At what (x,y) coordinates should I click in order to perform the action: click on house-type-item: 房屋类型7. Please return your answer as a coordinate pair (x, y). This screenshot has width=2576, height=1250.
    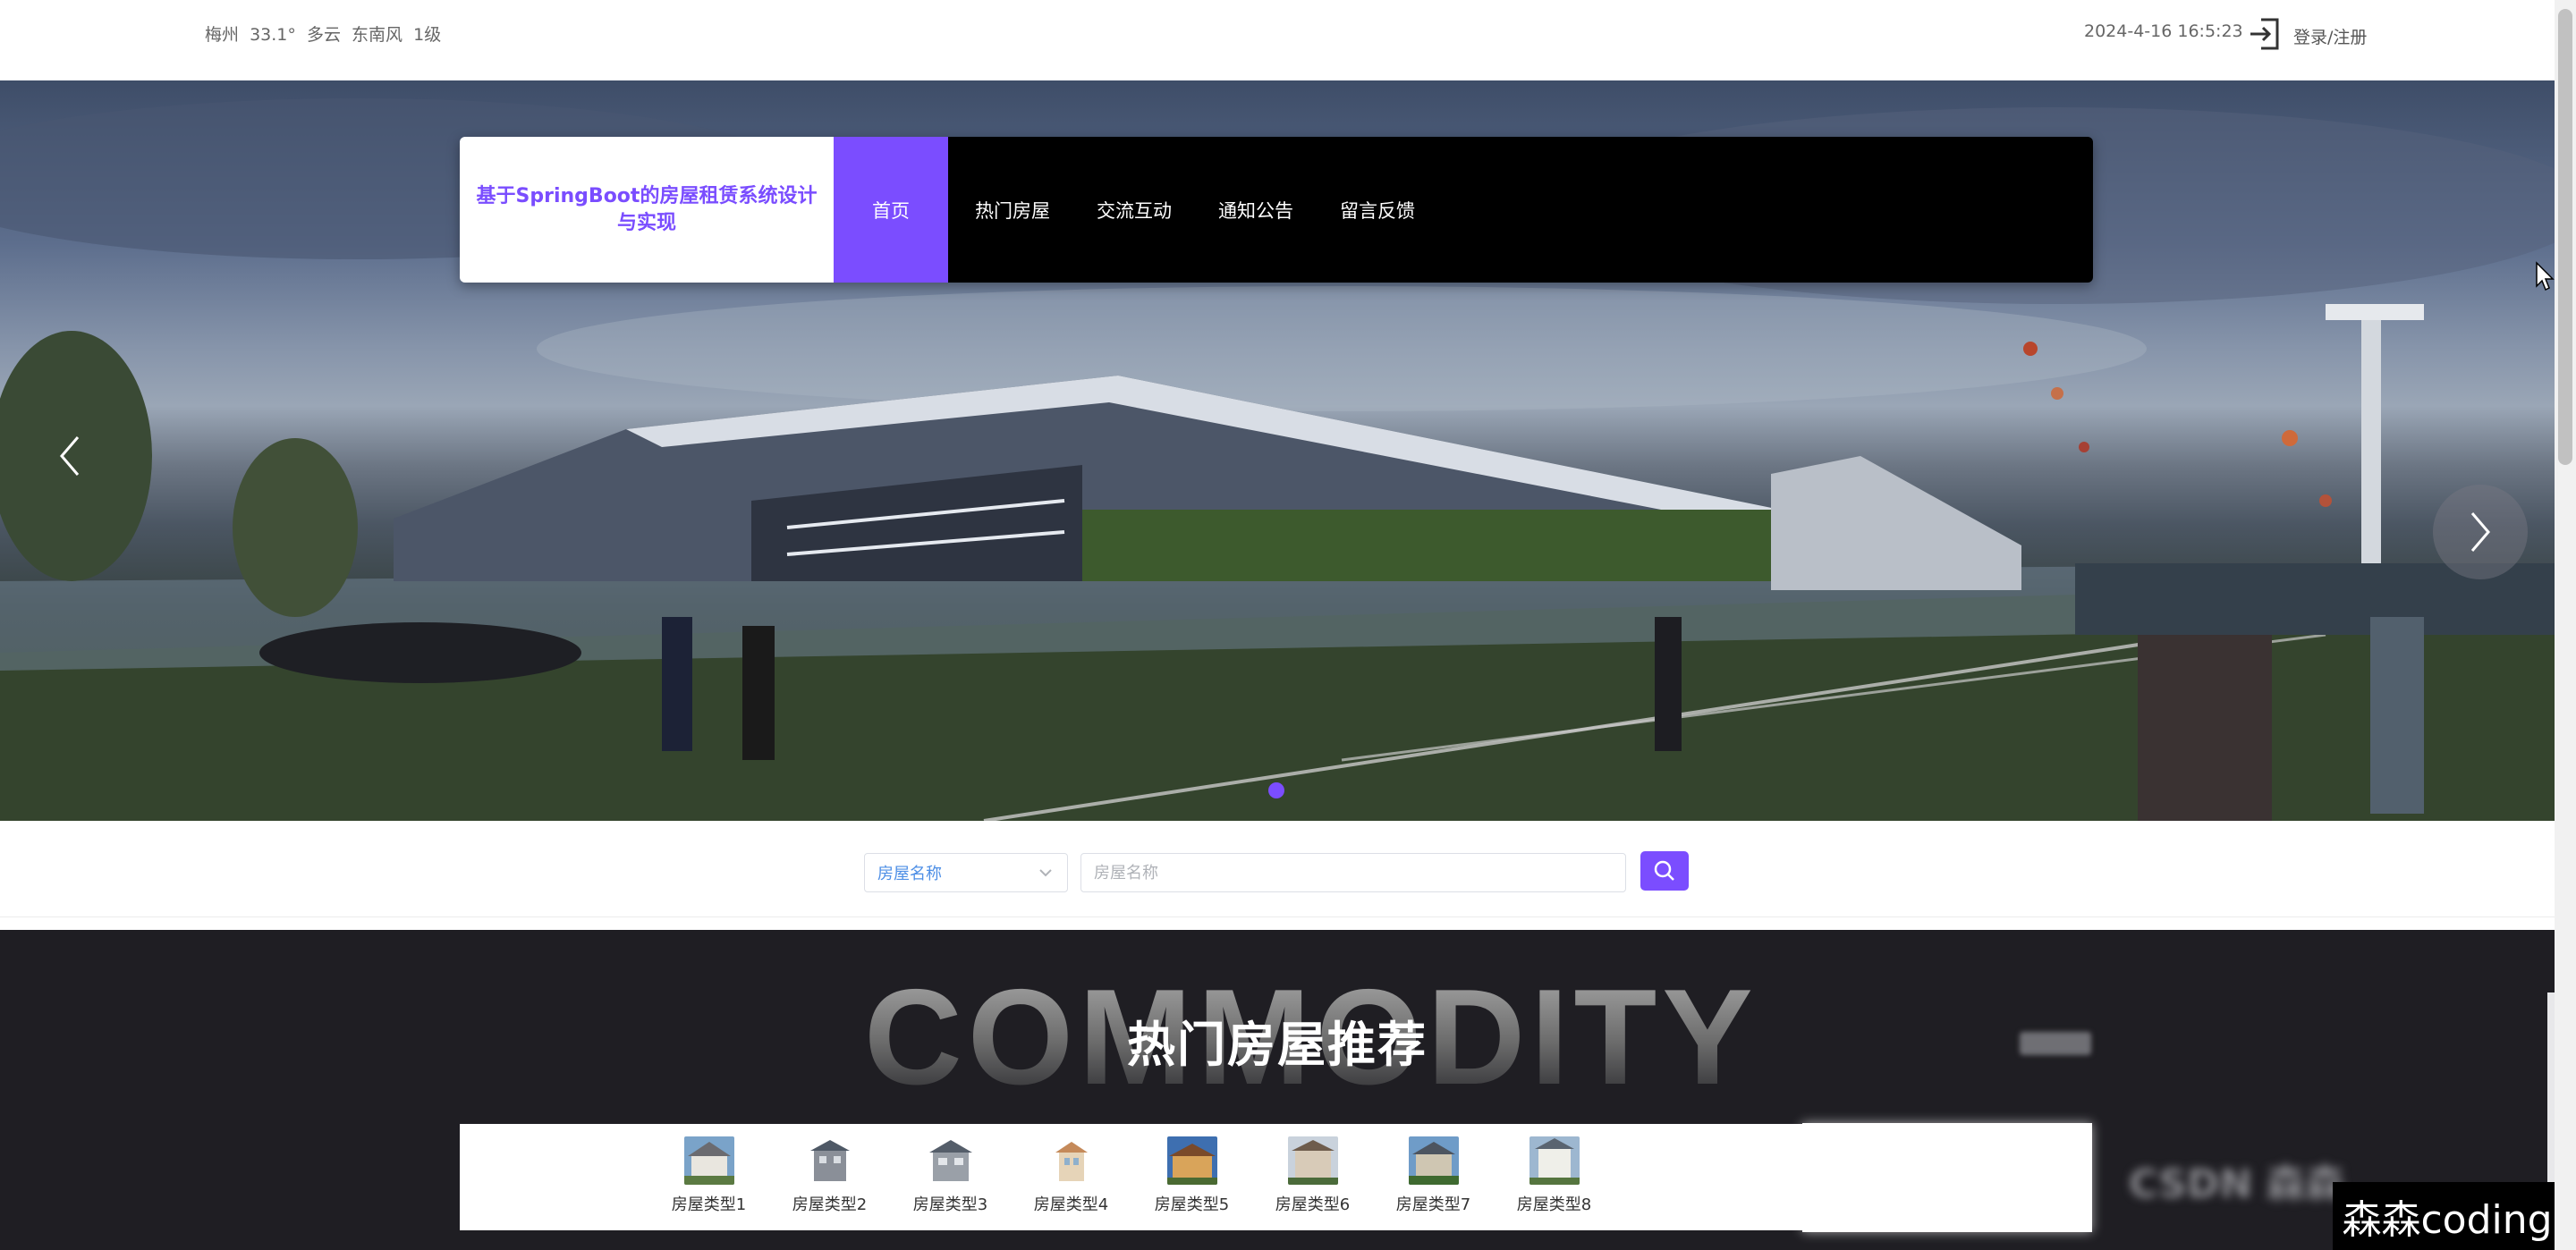
    Looking at the image, I should click on (1433, 1177).